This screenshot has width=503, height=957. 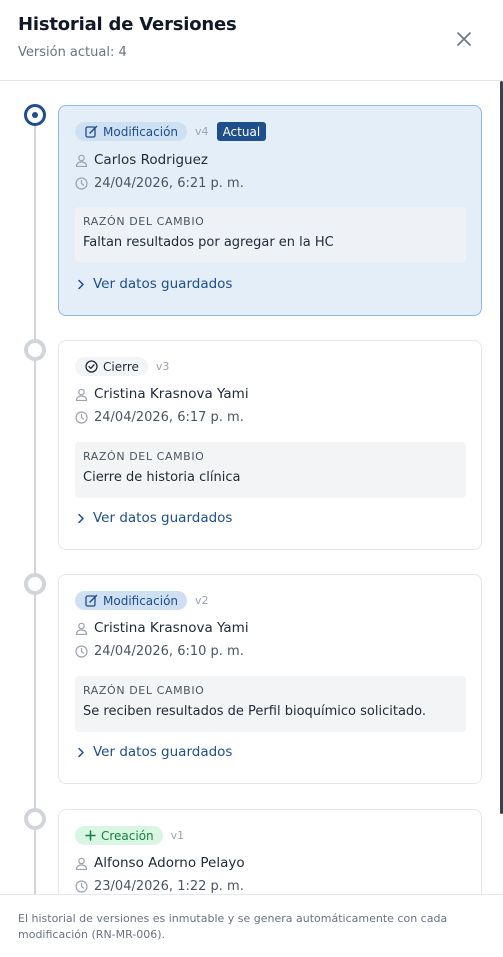 I want to click on type-badge-label: Creación, so click(x=127, y=835).